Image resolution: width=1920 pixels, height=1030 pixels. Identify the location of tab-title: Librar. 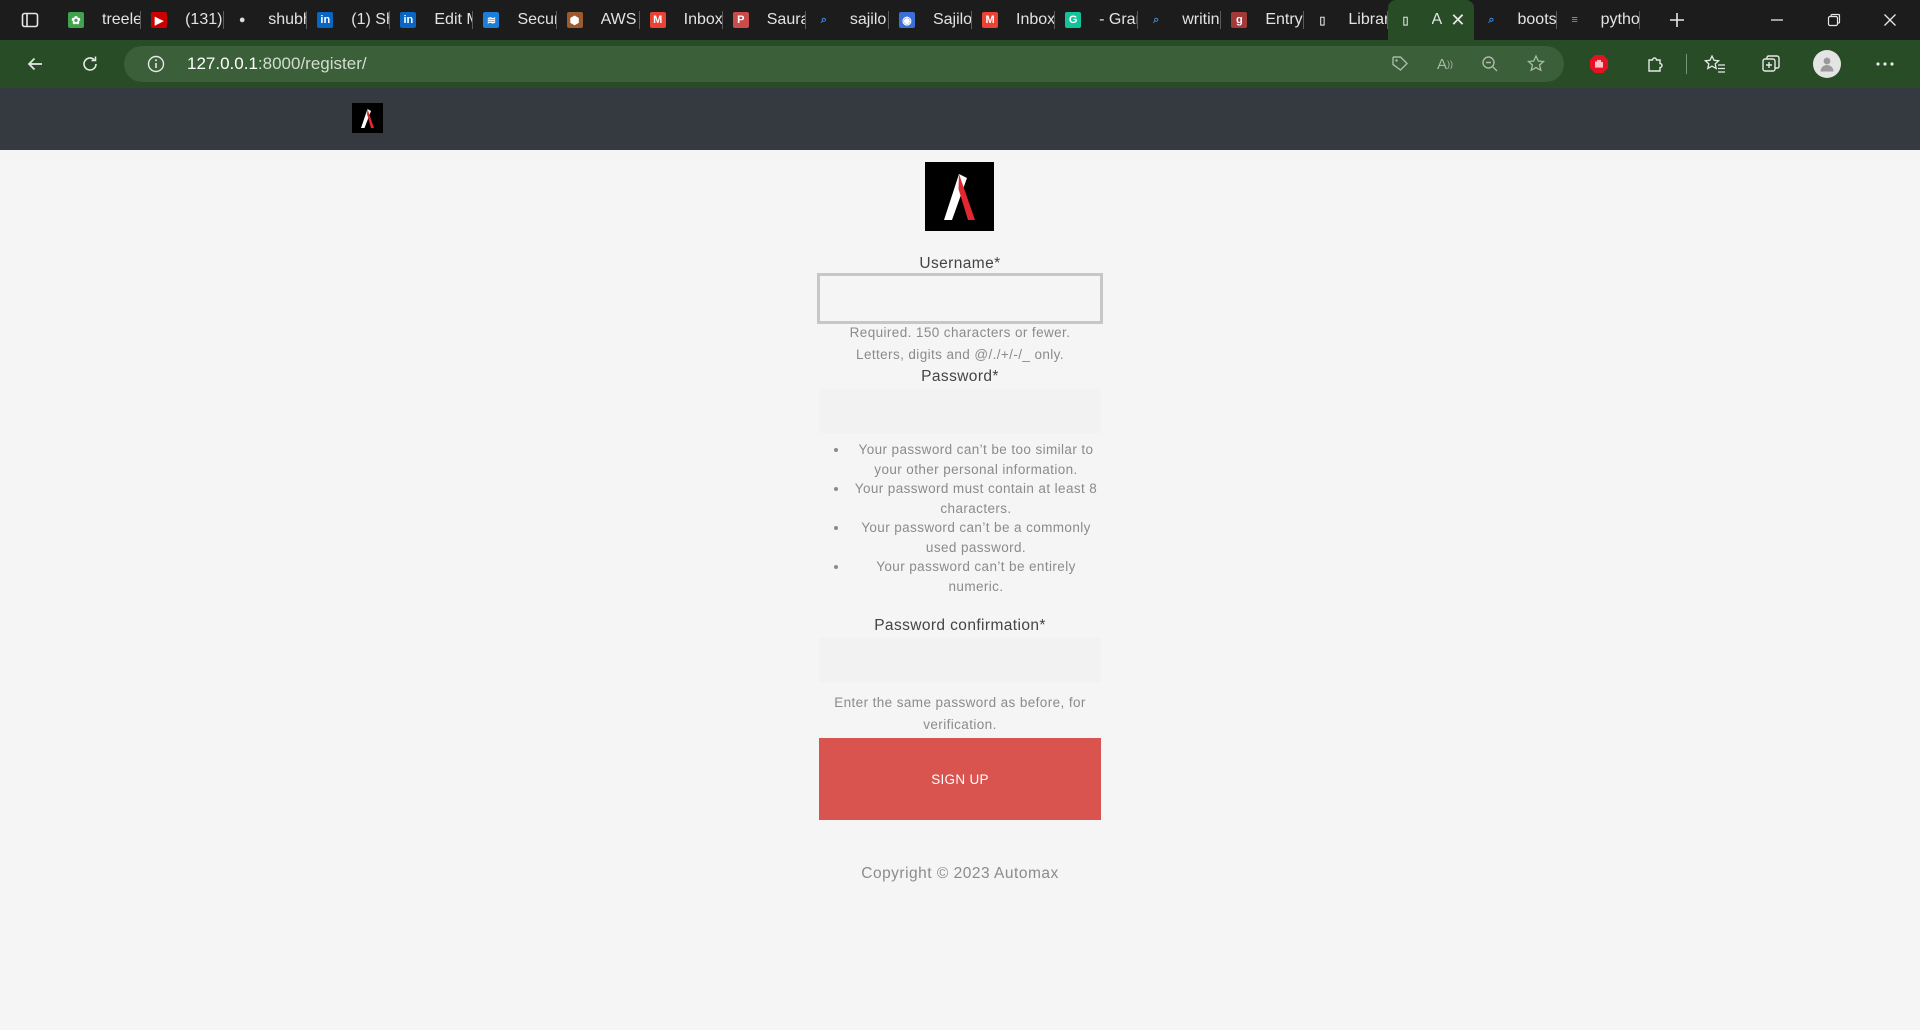
(1368, 19).